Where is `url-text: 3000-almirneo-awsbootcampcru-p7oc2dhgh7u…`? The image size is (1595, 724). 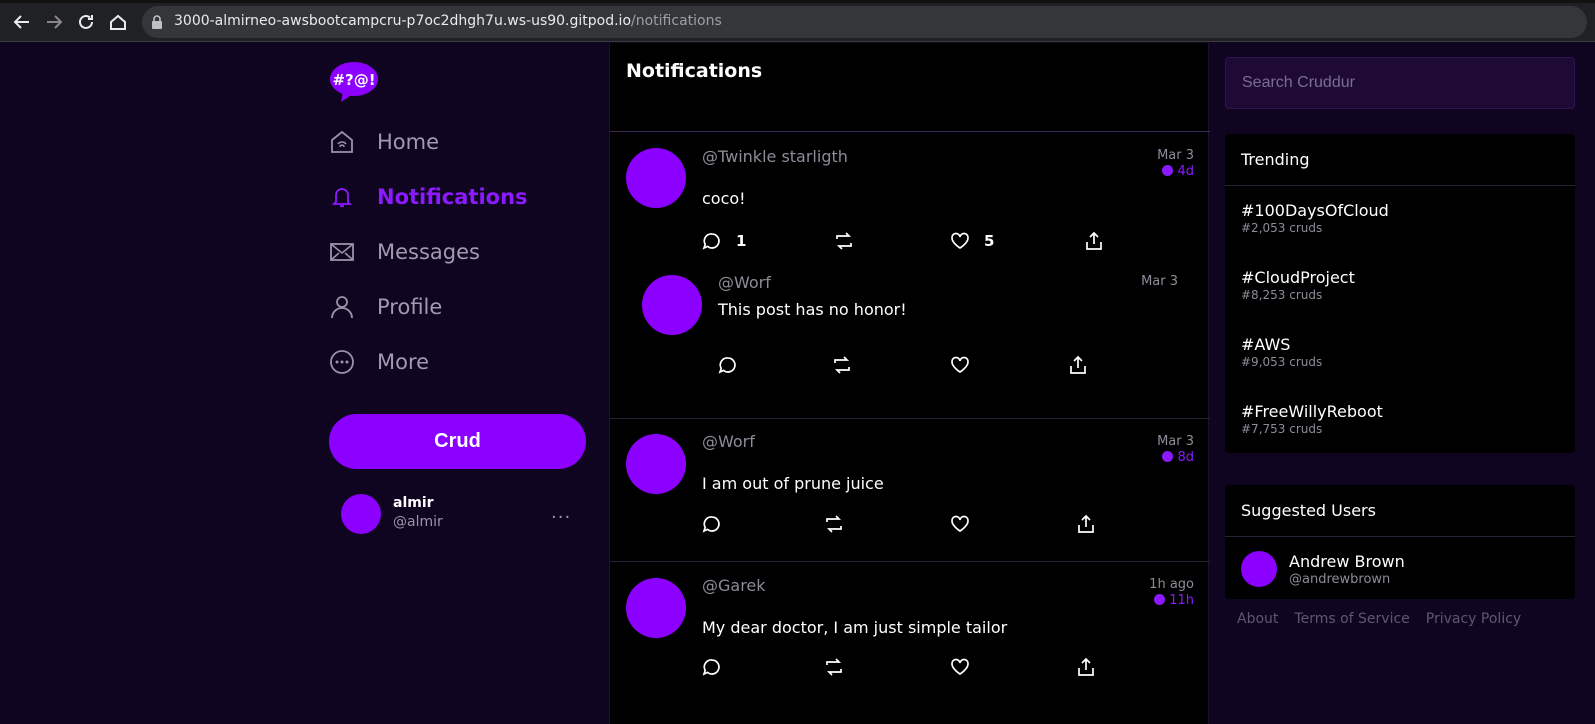
url-text: 3000-almirneo-awsbootcampcru-p7oc2dhgh7u… is located at coordinates (448, 21).